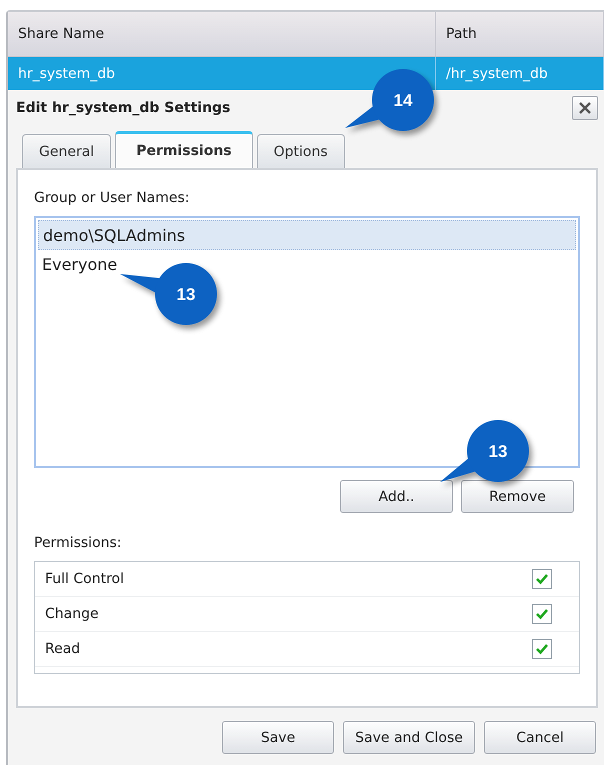 Image resolution: width=604 pixels, height=765 pixels. What do you see at coordinates (62, 649) in the screenshot?
I see `permission-name: Read` at bounding box center [62, 649].